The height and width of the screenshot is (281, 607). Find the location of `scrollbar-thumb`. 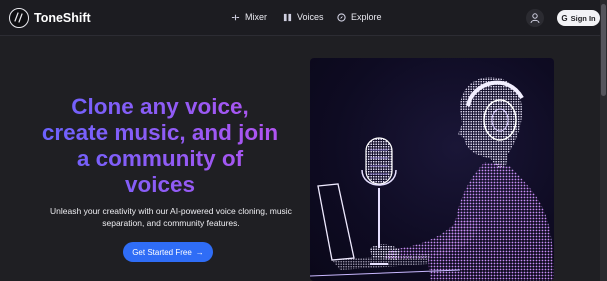

scrollbar-thumb is located at coordinates (603, 50).